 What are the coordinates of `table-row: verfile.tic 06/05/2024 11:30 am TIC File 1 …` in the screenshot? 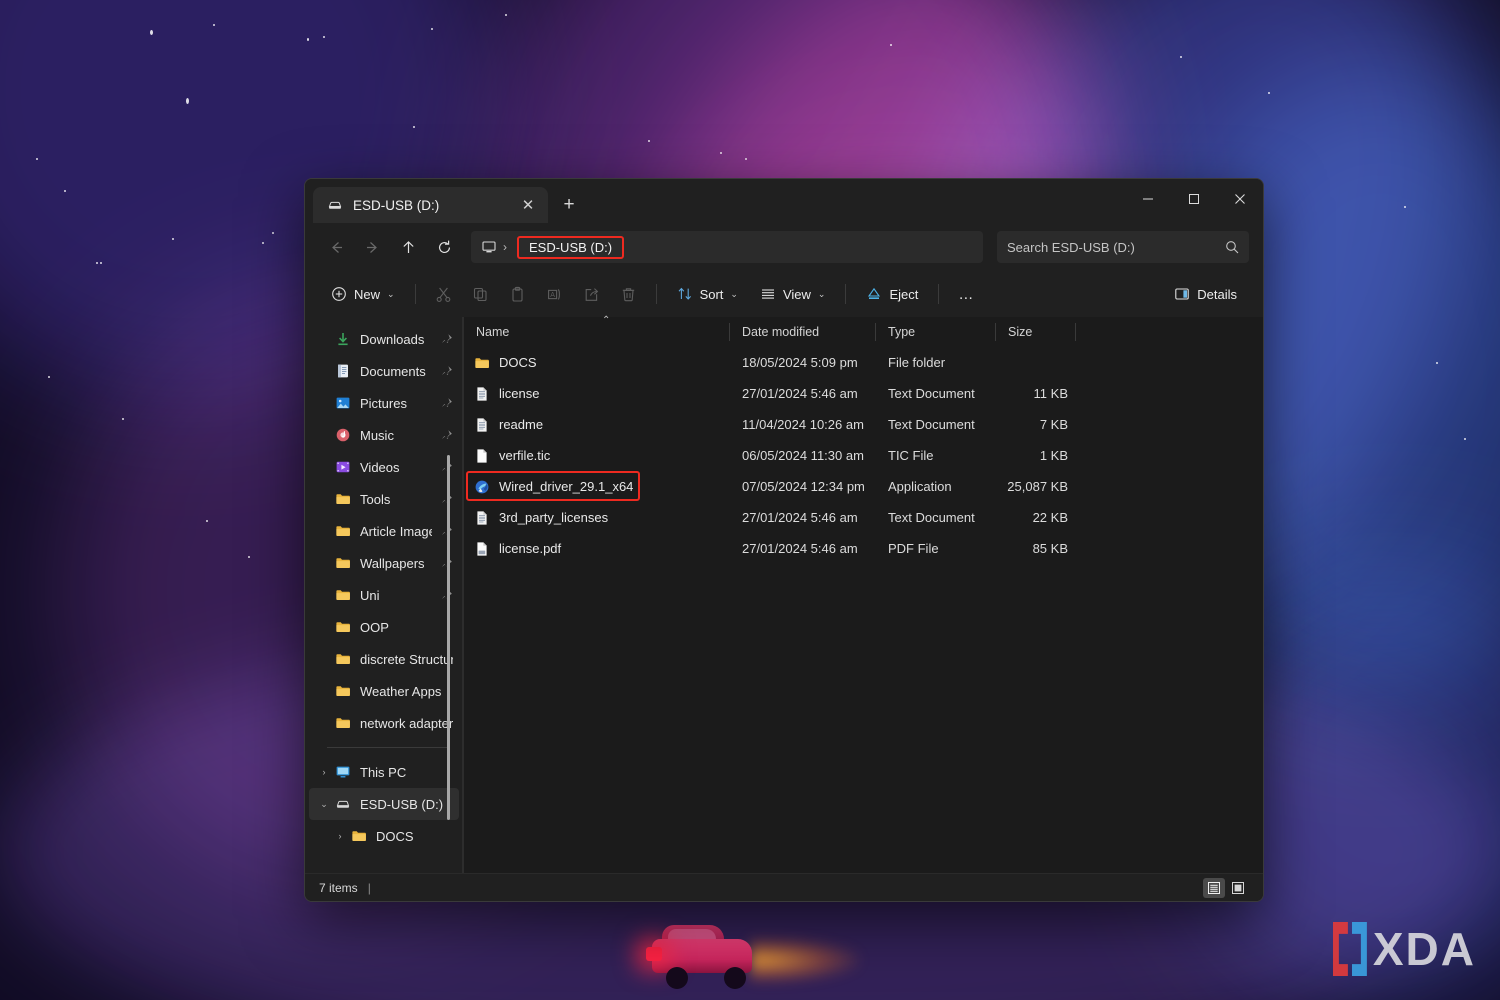 It's located at (863, 455).